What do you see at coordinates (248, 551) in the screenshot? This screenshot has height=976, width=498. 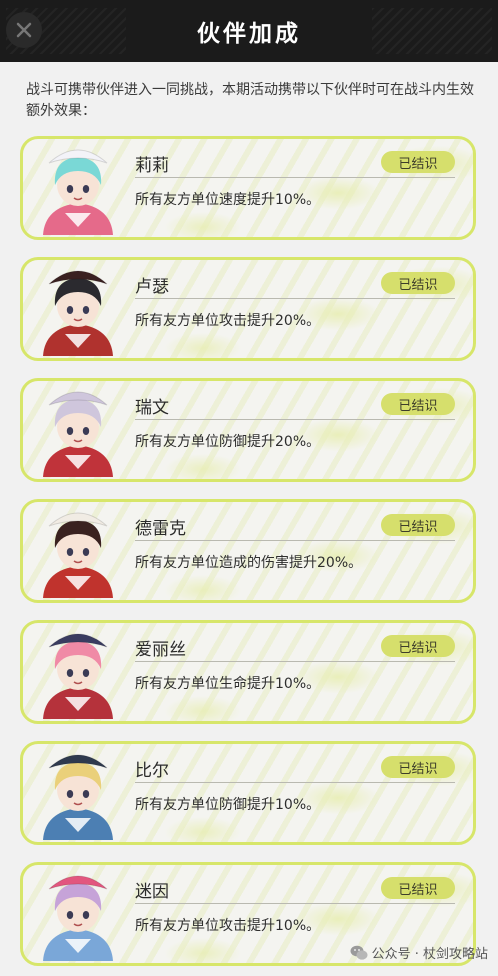 I see `partner-card: 德雷克 已结识 所有友方单位造成的伤害提升20%。` at bounding box center [248, 551].